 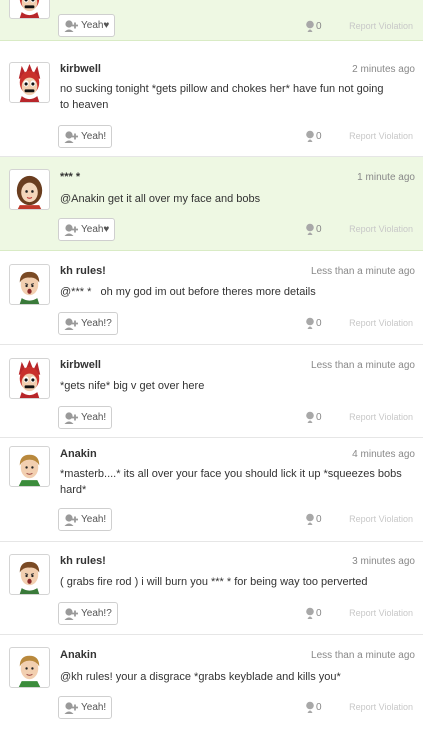 What do you see at coordinates (383, 69) in the screenshot?
I see `post-timestamp: 2 minutes ago` at bounding box center [383, 69].